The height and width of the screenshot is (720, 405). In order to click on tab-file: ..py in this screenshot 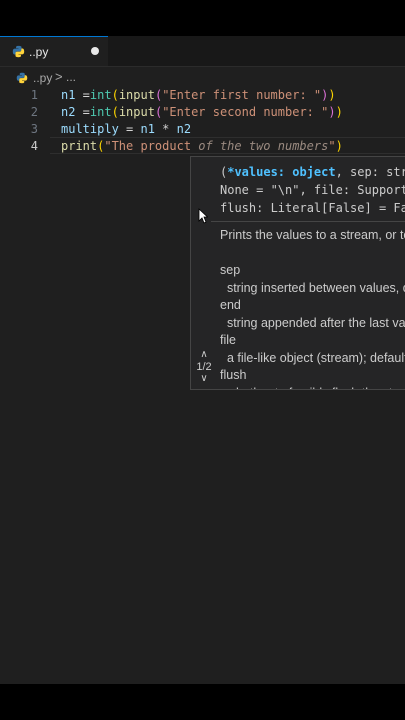, I will do `click(54, 51)`.